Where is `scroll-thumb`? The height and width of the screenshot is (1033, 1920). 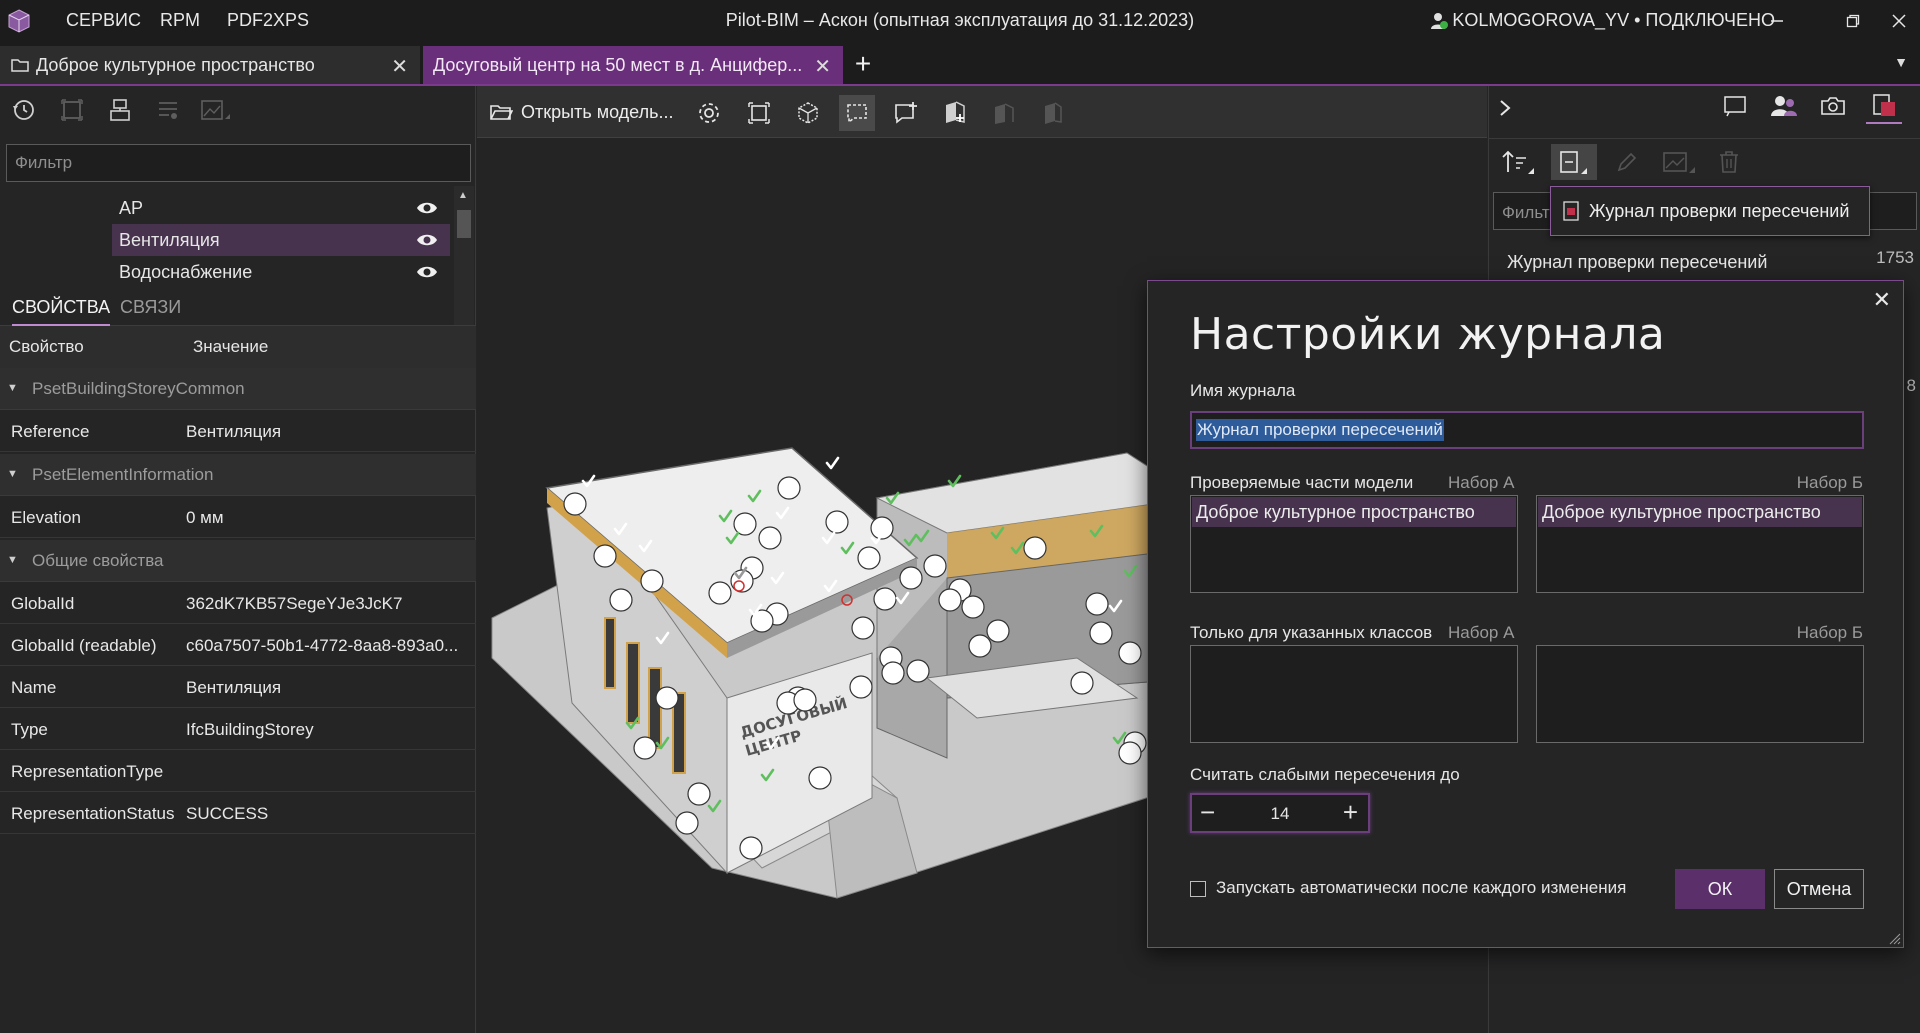 scroll-thumb is located at coordinates (464, 224).